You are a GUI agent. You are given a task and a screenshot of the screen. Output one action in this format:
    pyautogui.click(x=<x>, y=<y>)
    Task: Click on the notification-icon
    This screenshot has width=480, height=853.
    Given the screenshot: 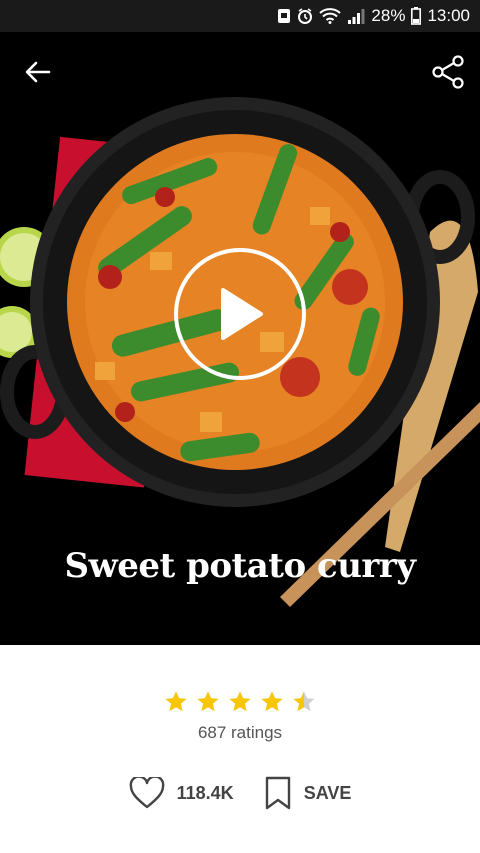 What is the action you would take?
    pyautogui.click(x=284, y=16)
    